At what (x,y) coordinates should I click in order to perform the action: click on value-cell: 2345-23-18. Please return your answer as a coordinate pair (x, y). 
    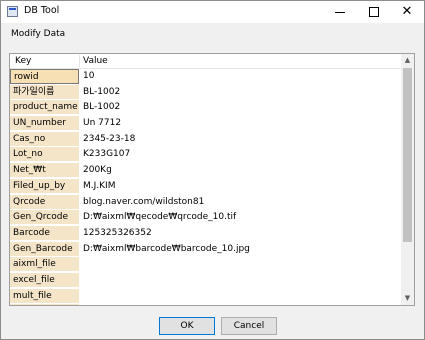
    Looking at the image, I should click on (109, 139).